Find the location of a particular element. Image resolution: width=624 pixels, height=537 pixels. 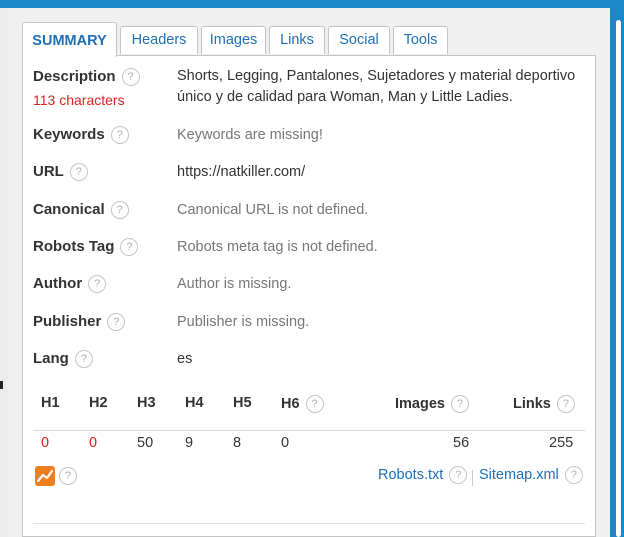

tab-tools: Tools is located at coordinates (420, 40).